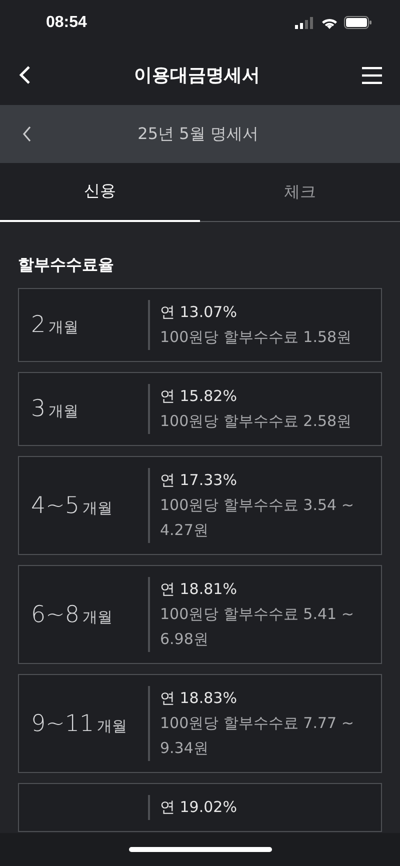 The image size is (400, 866). What do you see at coordinates (199, 312) in the screenshot?
I see `annual-rate: 연 13.07%` at bounding box center [199, 312].